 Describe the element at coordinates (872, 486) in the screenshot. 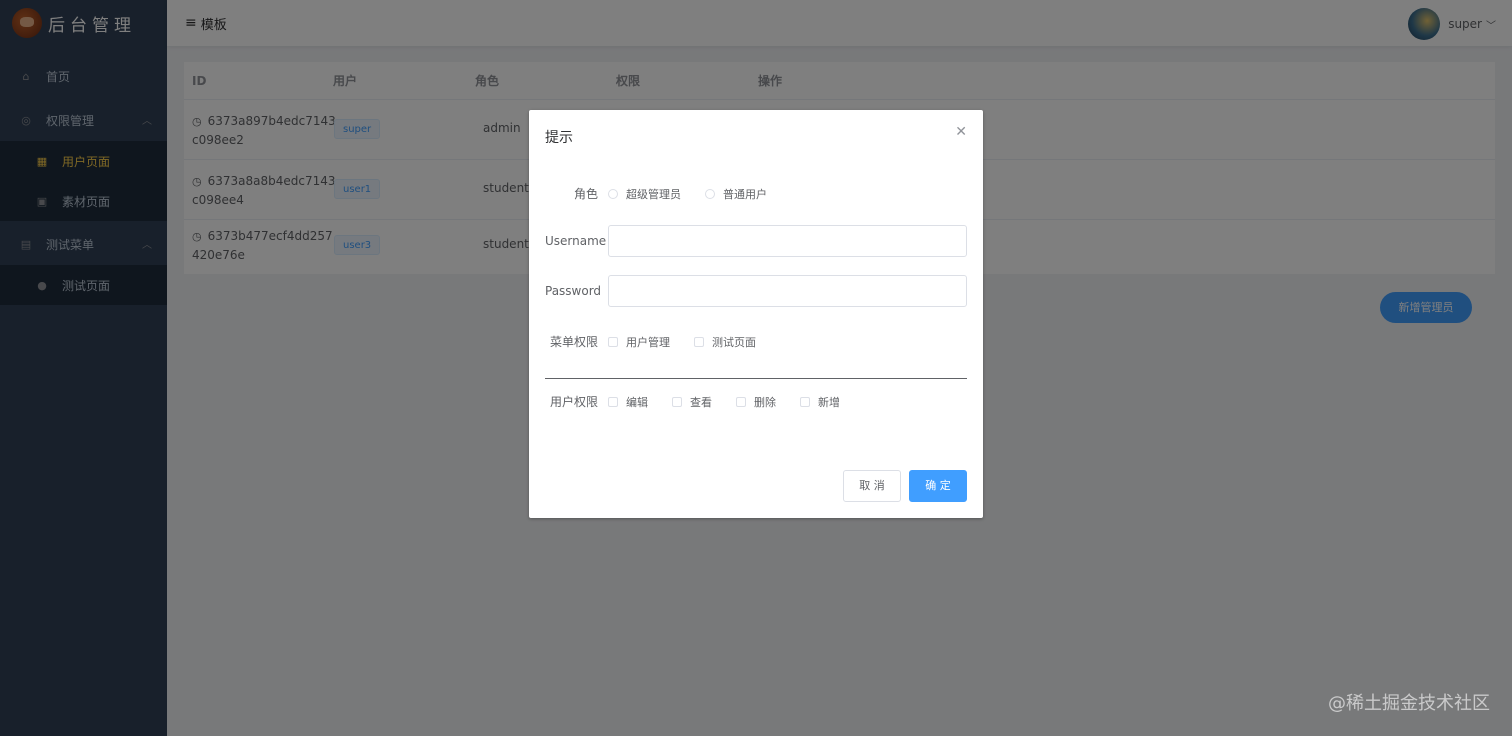

I see `cancel-button: 取 消` at that location.